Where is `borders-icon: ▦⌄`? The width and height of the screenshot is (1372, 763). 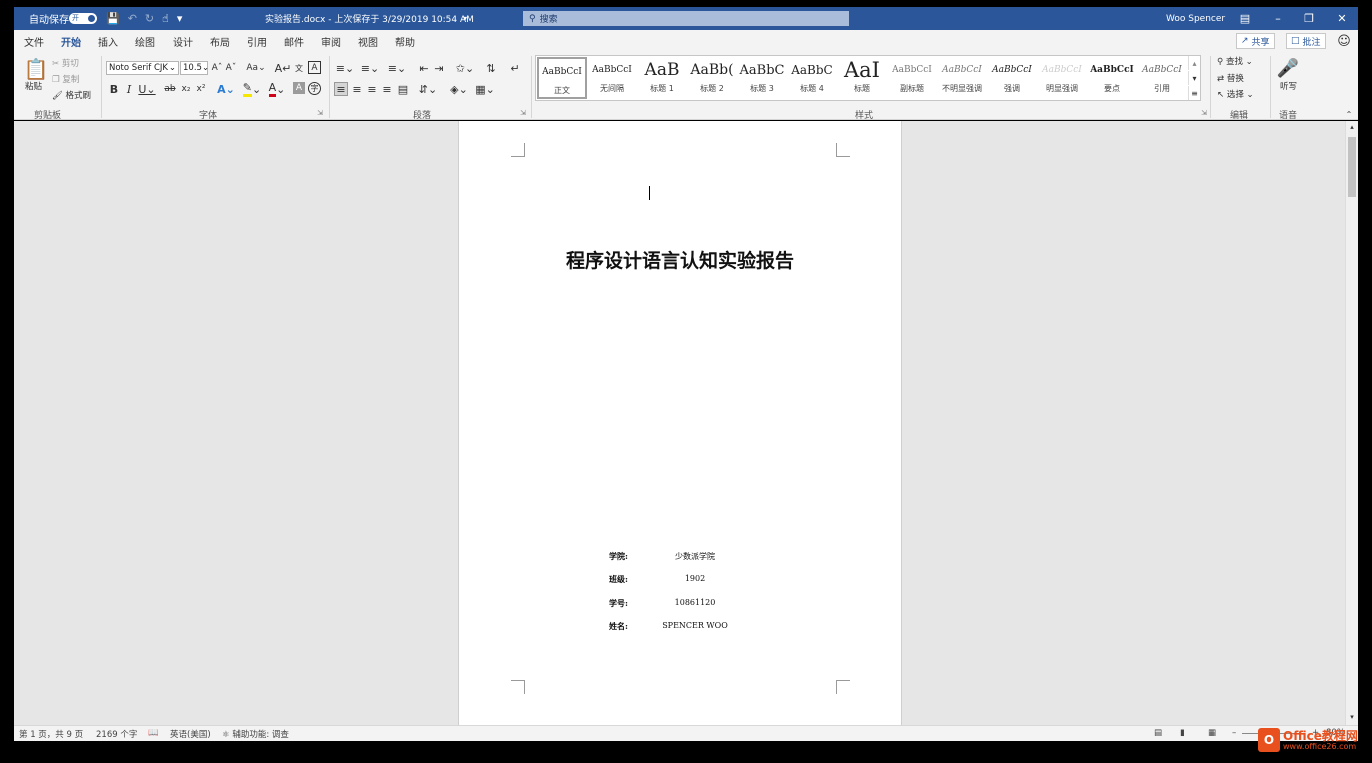 borders-icon: ▦⌄ is located at coordinates (485, 89).